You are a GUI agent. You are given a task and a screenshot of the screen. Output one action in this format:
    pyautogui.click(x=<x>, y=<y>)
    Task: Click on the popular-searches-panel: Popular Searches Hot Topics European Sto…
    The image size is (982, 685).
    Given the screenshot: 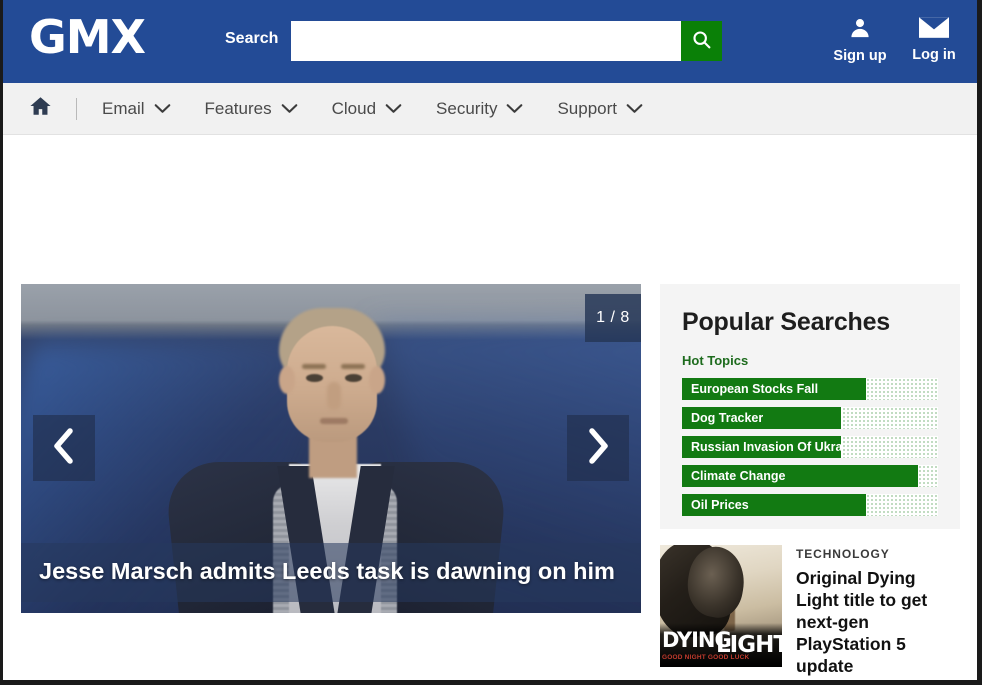 What is the action you would take?
    pyautogui.click(x=810, y=406)
    